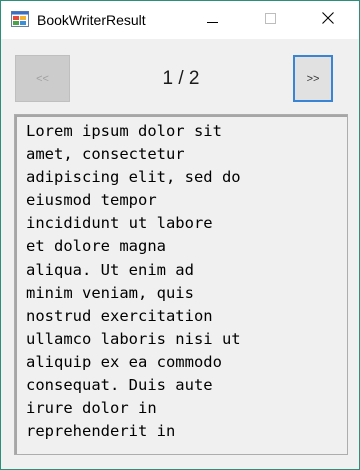  I want to click on close-icon, so click(328, 20).